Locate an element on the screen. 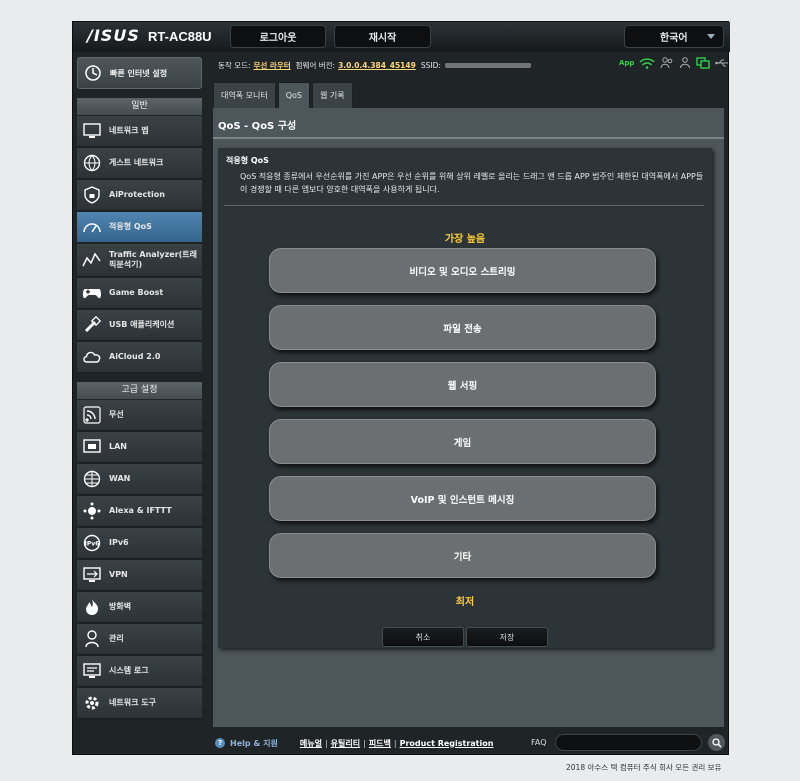 The image size is (800, 781). help-label: Help & 지원 is located at coordinates (254, 743).